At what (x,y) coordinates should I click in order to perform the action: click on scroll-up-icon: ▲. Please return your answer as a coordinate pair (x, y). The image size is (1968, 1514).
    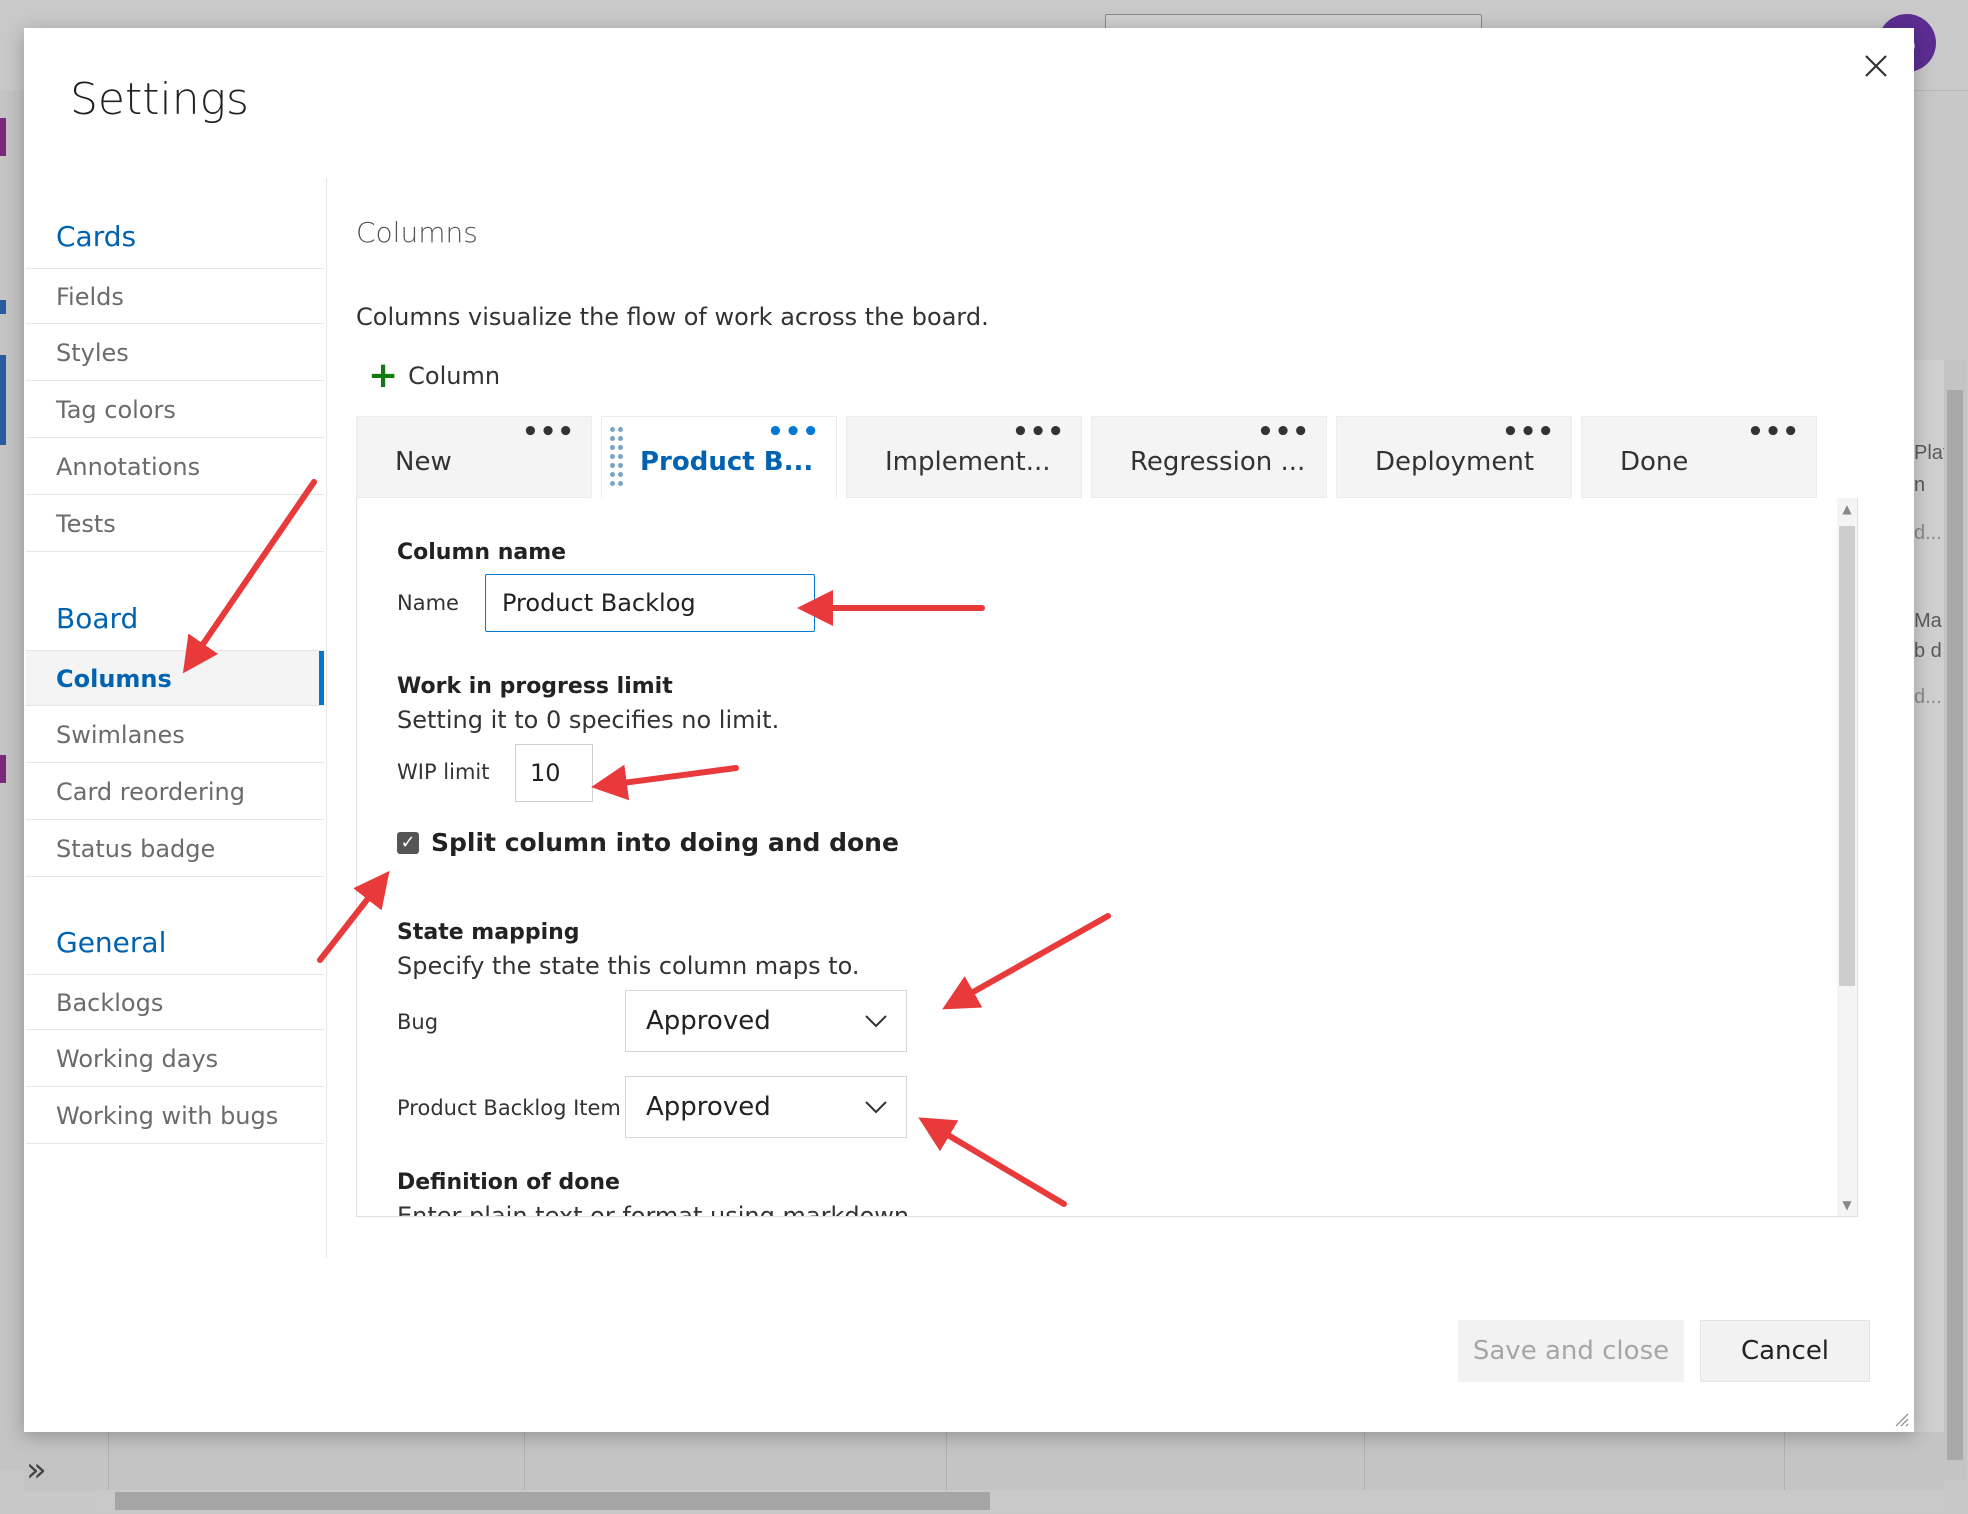
    Looking at the image, I should click on (1847, 509).